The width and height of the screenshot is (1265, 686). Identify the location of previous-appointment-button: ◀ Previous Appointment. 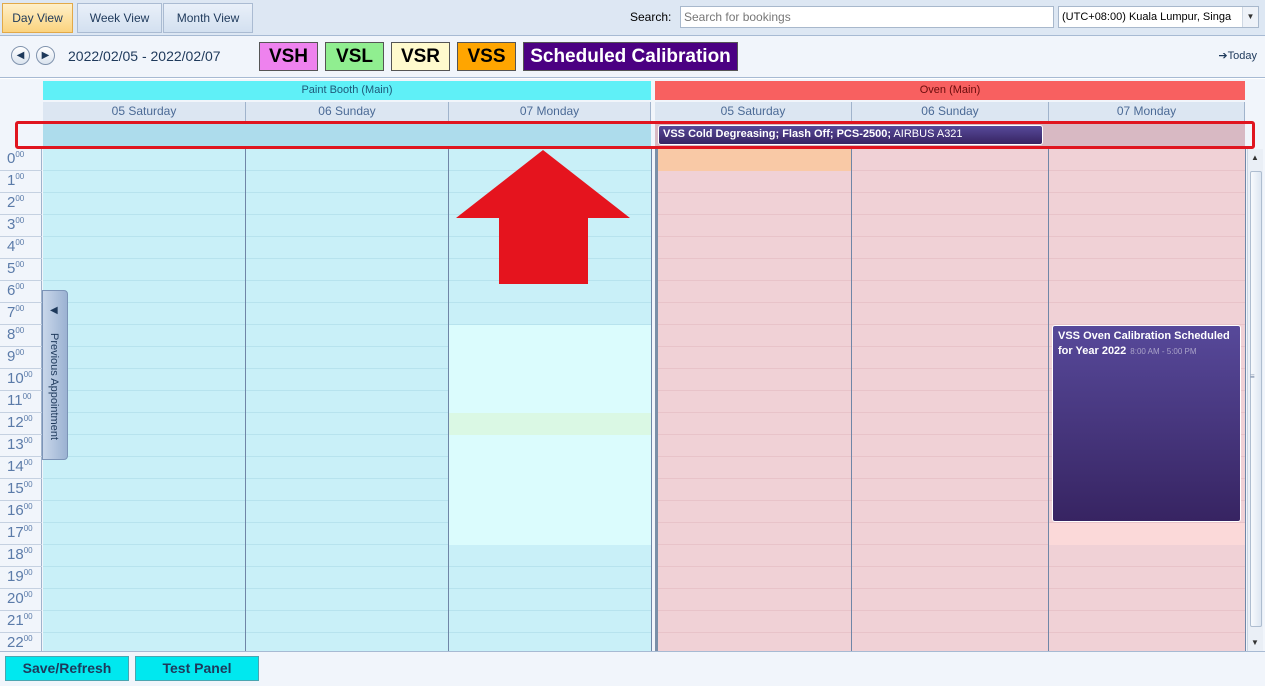
(55, 375).